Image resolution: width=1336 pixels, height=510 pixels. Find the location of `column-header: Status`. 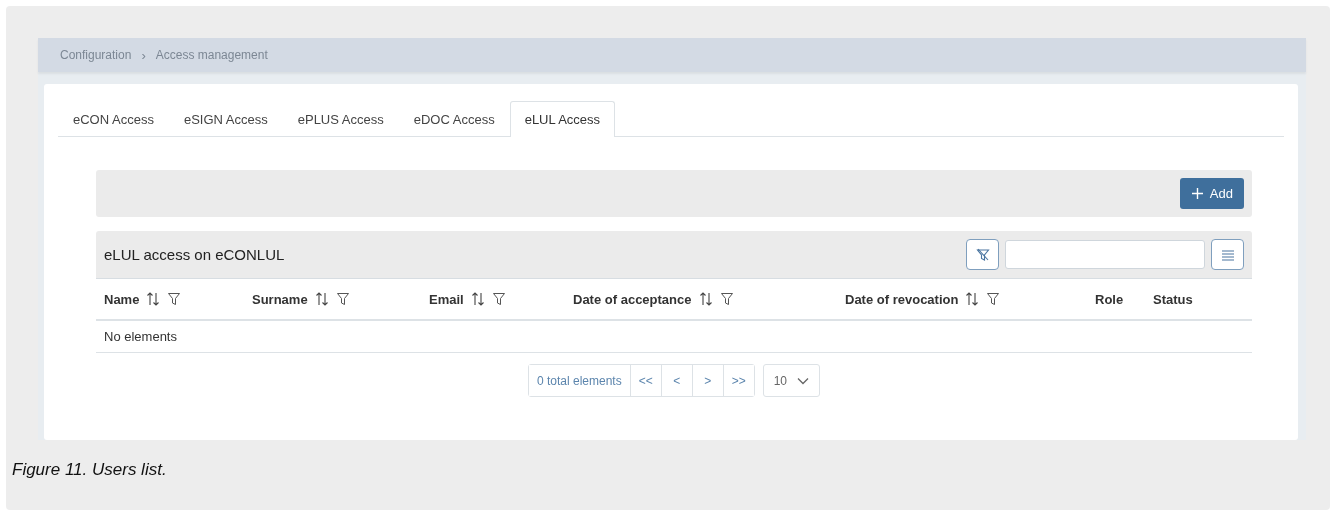

column-header: Status is located at coordinates (1173, 299).